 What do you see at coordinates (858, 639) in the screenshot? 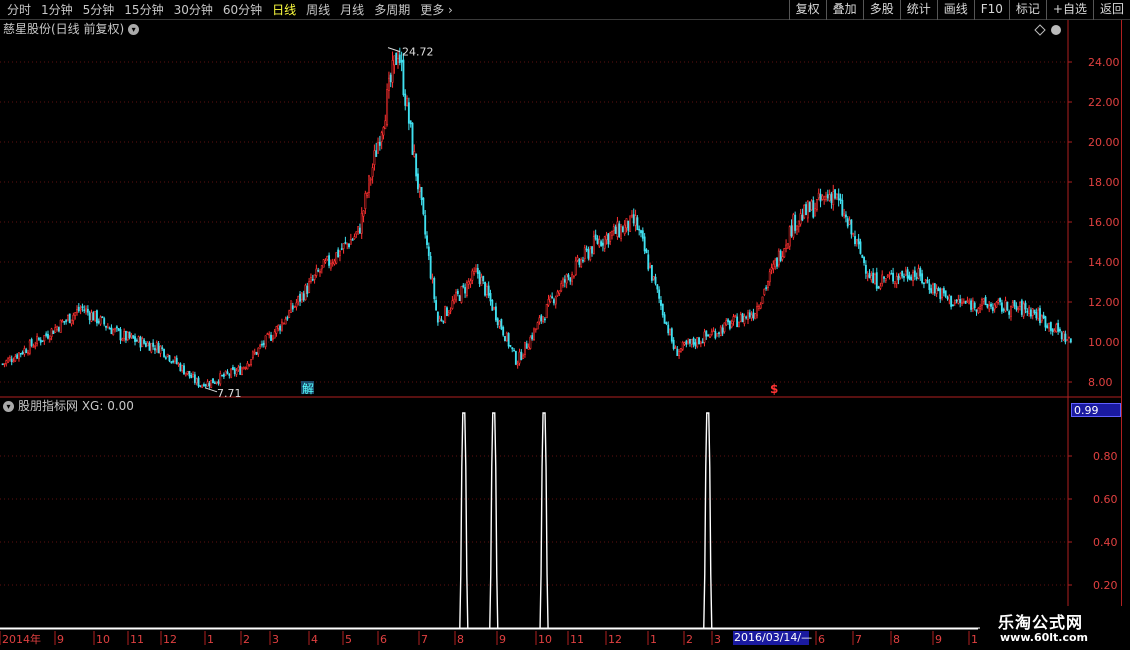
I see `x-tick-label-22: 7` at bounding box center [858, 639].